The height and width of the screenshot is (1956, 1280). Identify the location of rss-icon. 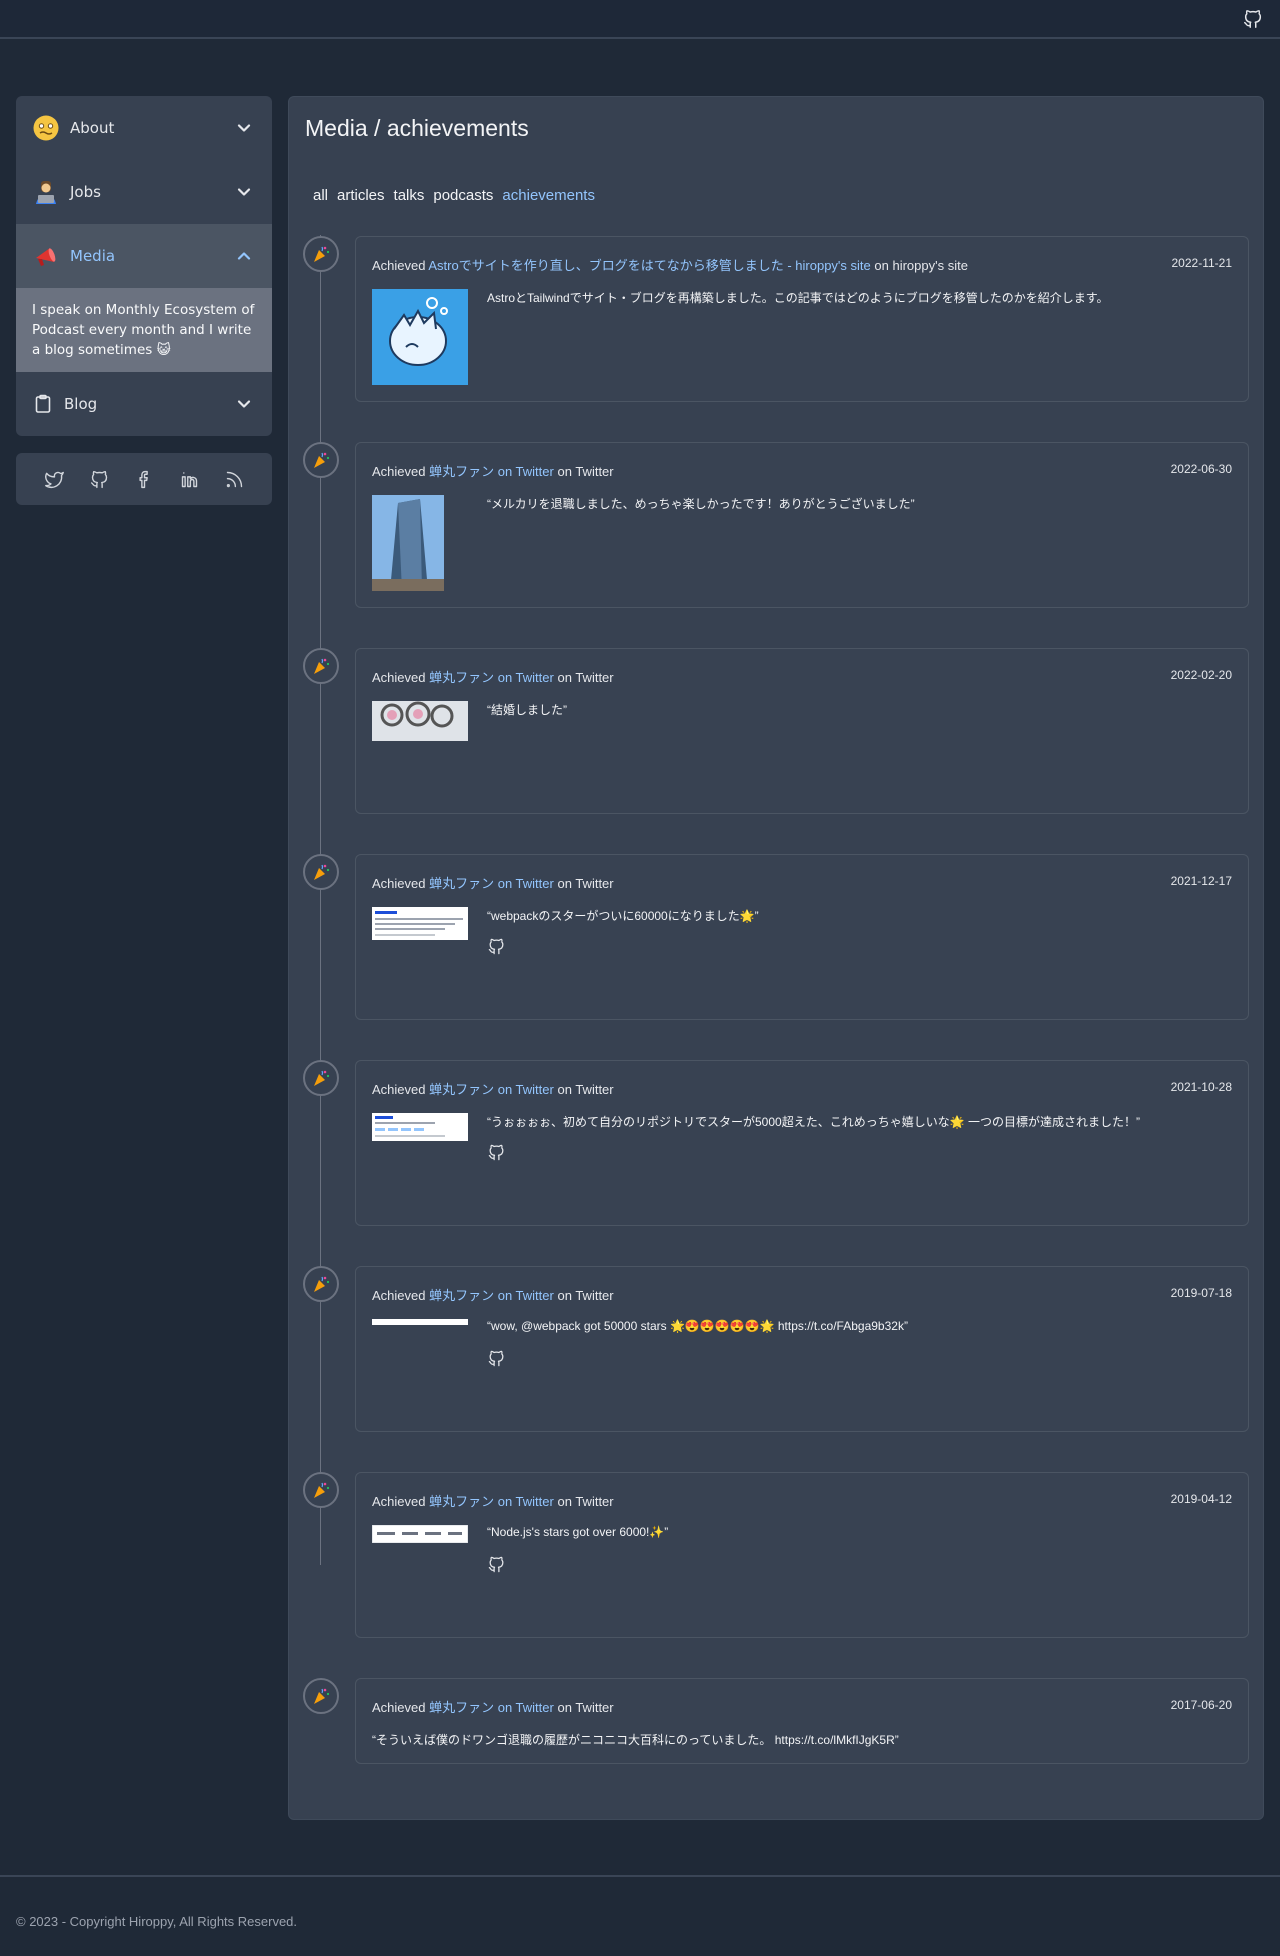
(234, 479).